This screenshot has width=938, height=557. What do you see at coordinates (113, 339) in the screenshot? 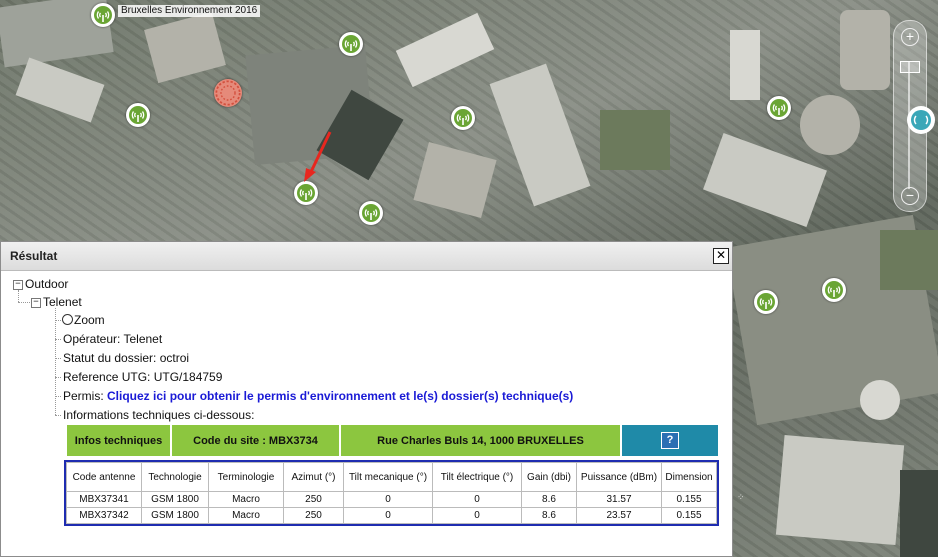
I see `operator-field: Opérateur: Telenet` at bounding box center [113, 339].